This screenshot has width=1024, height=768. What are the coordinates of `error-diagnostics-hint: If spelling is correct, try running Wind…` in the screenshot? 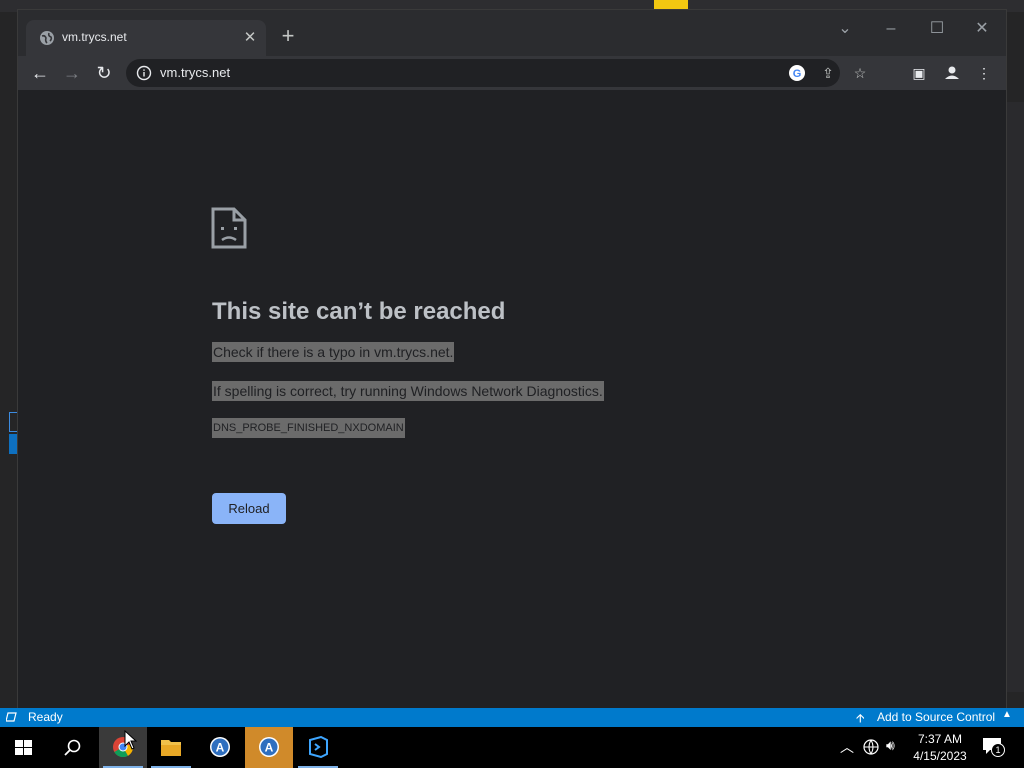 It's located at (408, 391).